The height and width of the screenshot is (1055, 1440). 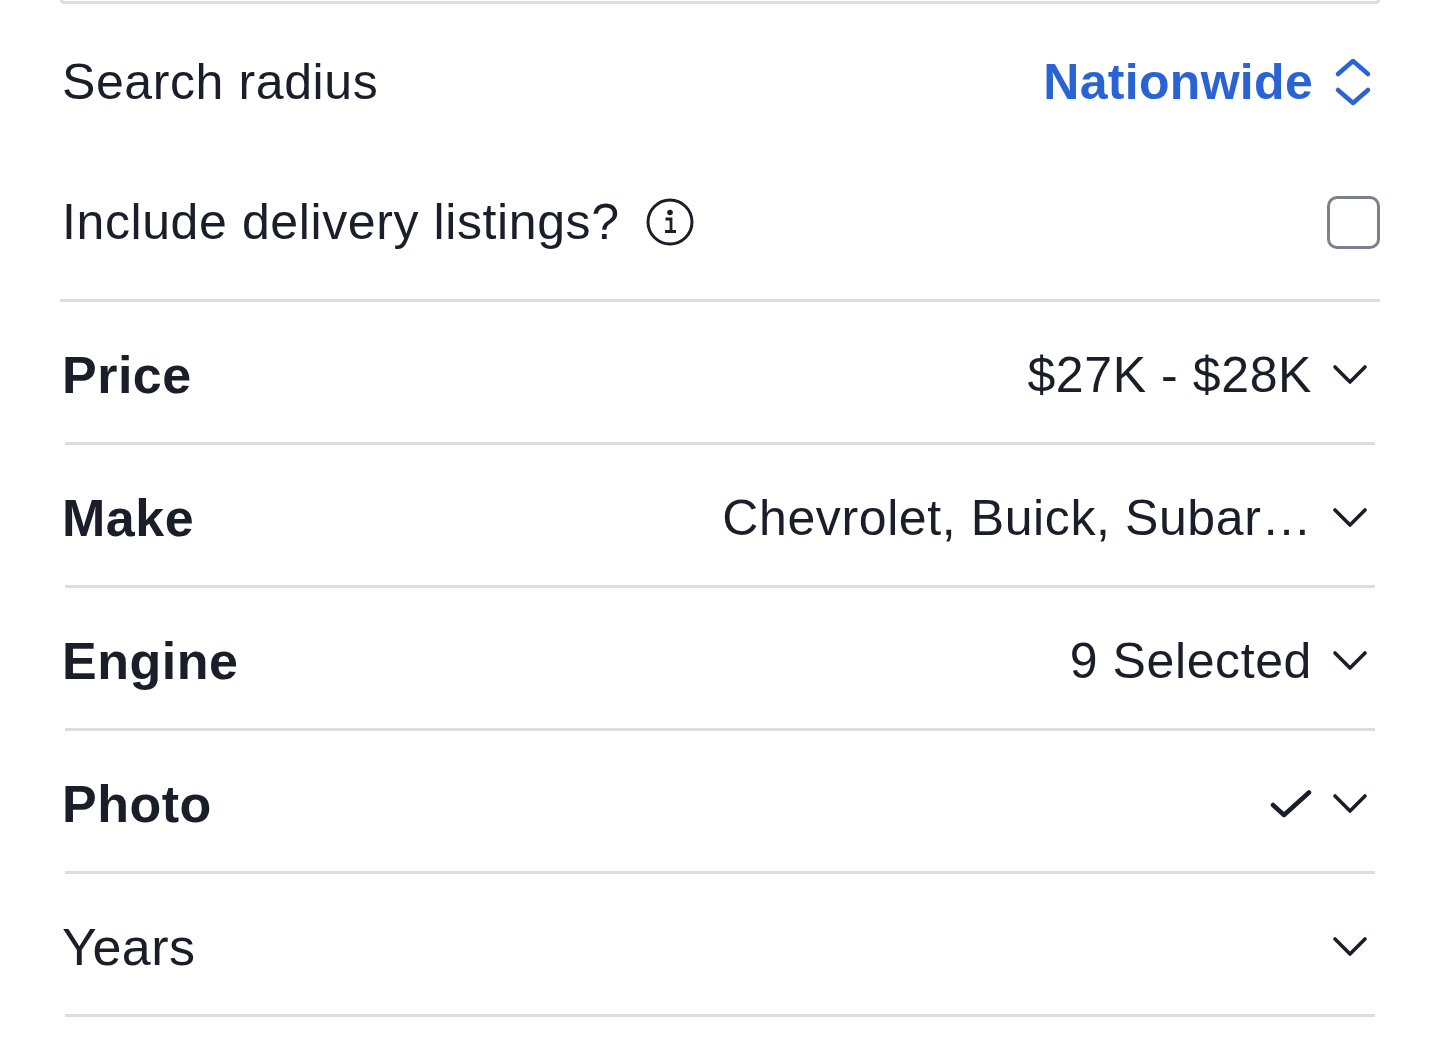 What do you see at coordinates (220, 82) in the screenshot?
I see `search-radius-label: Search radius` at bounding box center [220, 82].